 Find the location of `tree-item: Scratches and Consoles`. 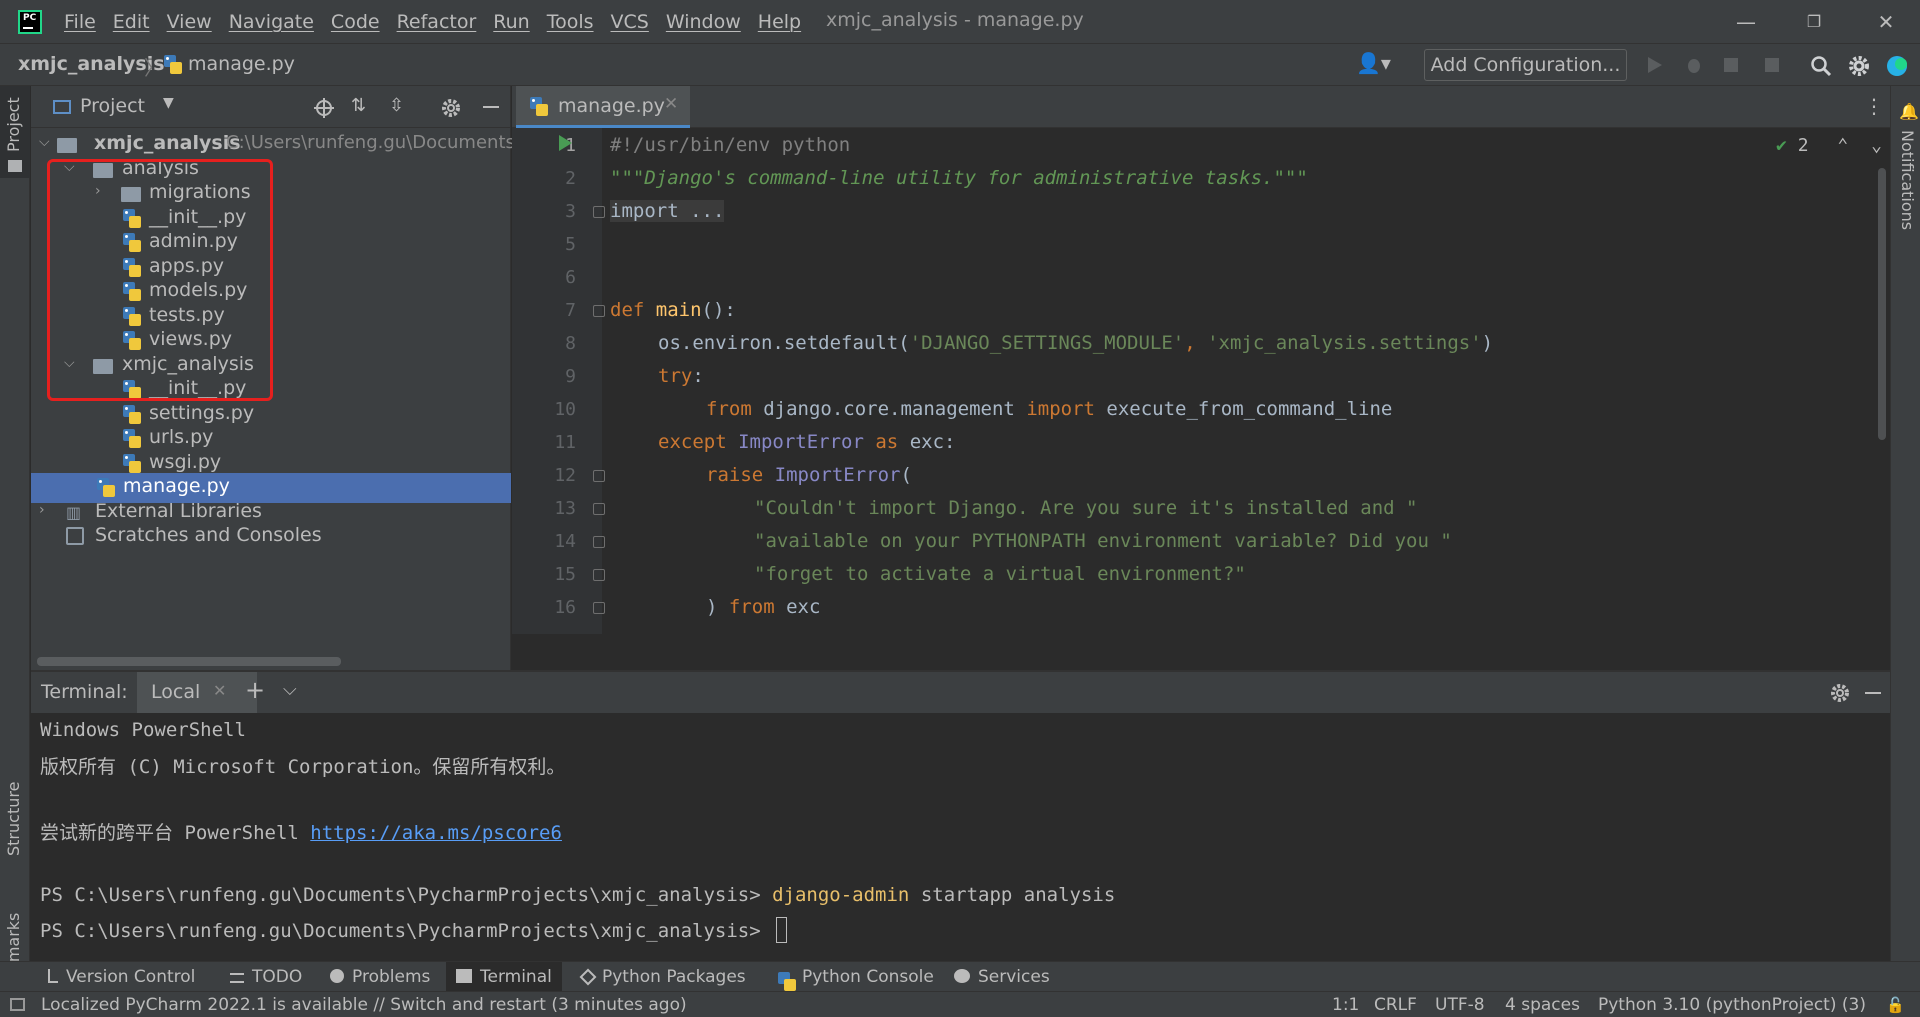

tree-item: Scratches and Consoles is located at coordinates (271, 537).